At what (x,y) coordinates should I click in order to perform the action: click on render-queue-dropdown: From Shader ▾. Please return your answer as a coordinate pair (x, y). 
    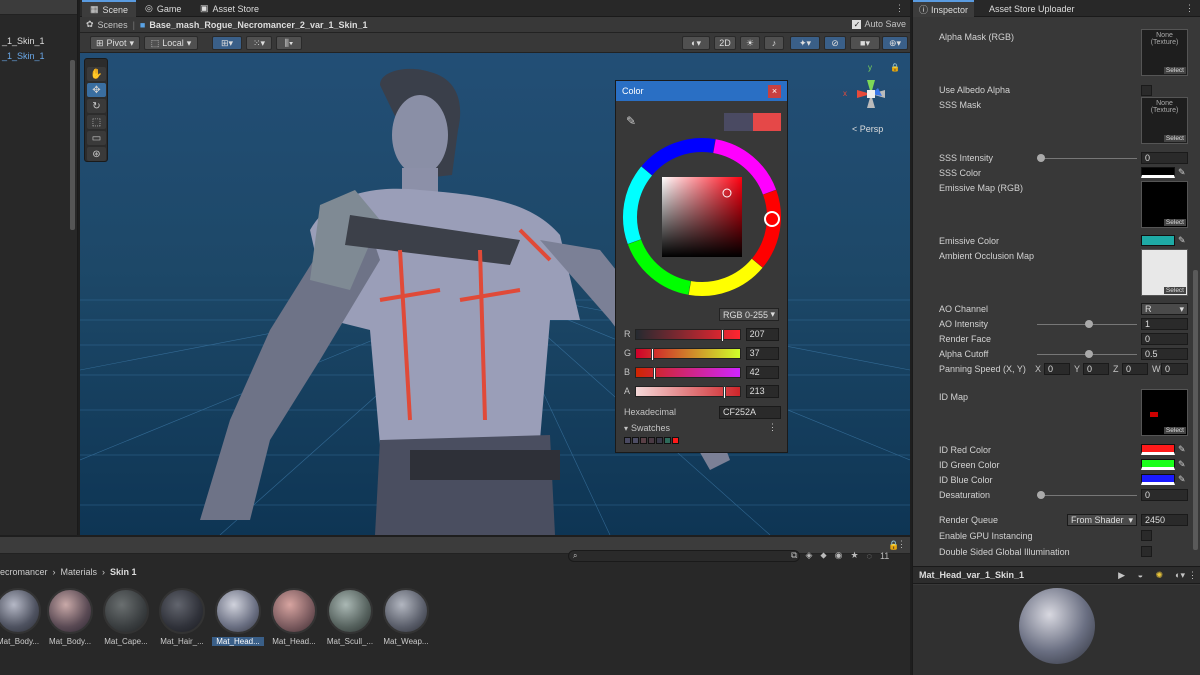
    Looking at the image, I should click on (1102, 520).